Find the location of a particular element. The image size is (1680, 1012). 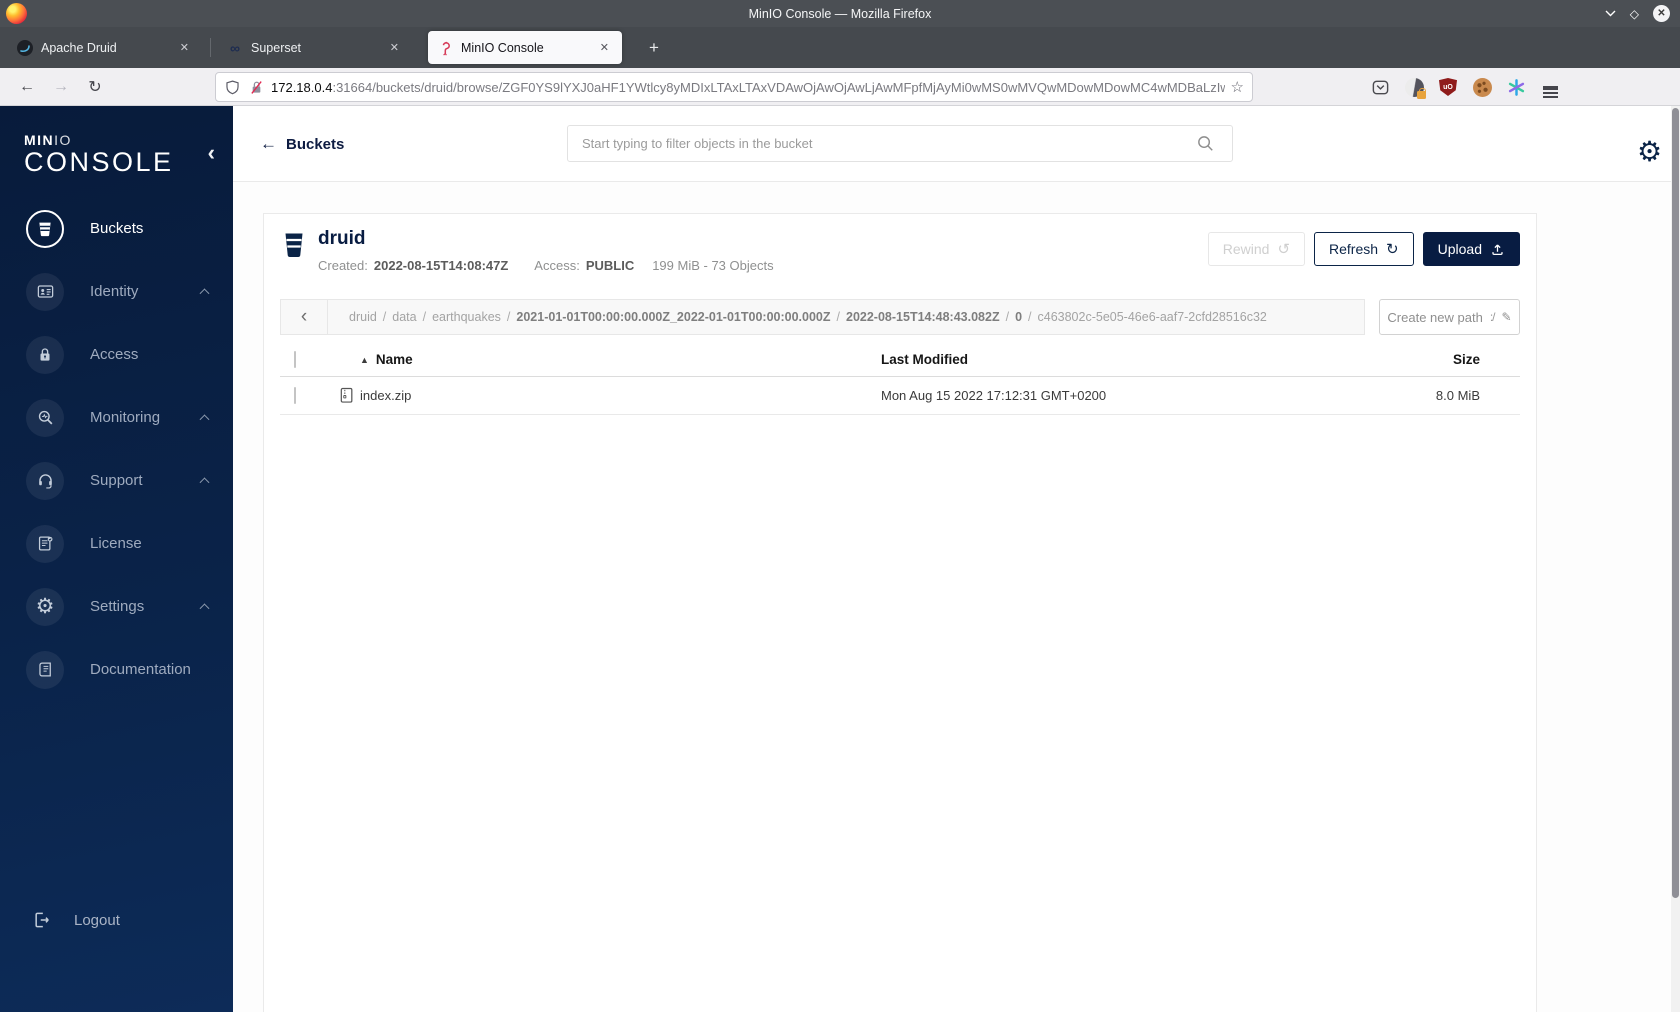

window-close-icon: ✕ is located at coordinates (1661, 13).